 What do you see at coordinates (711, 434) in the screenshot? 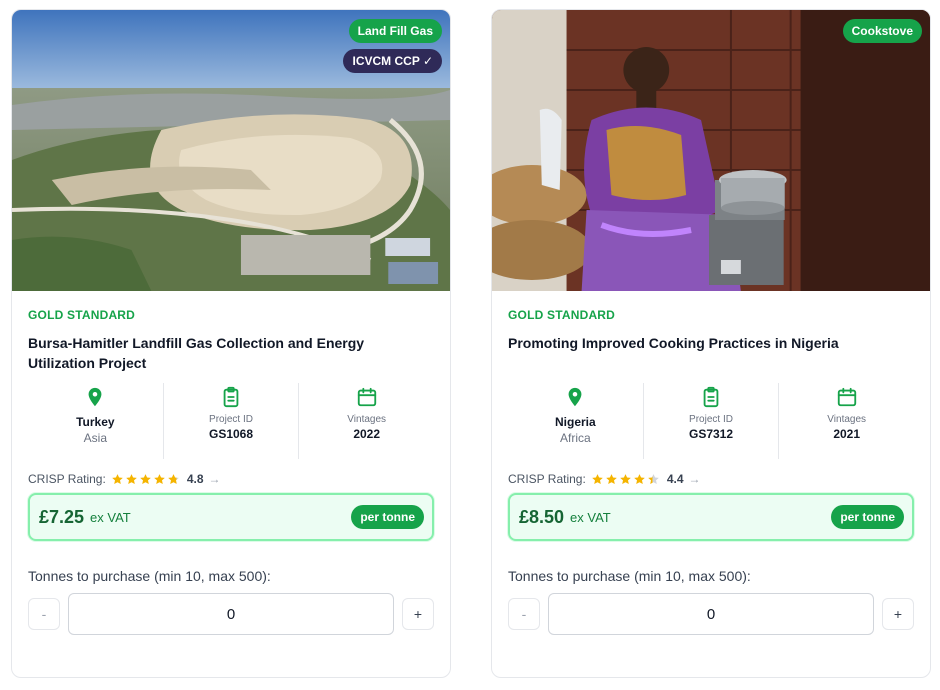
I see `project-id: GS7312` at bounding box center [711, 434].